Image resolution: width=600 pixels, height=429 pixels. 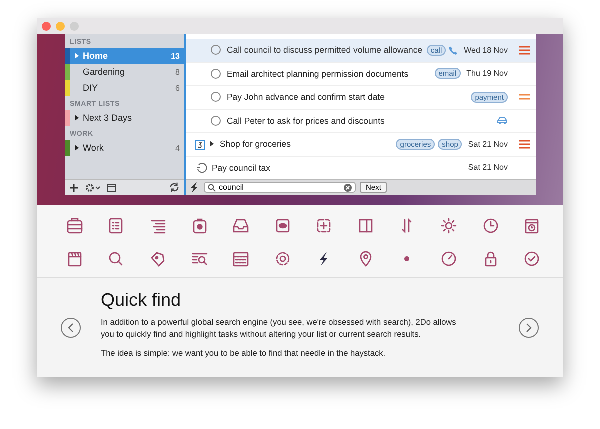 I want to click on sidebar-item: Work 4, so click(x=124, y=148).